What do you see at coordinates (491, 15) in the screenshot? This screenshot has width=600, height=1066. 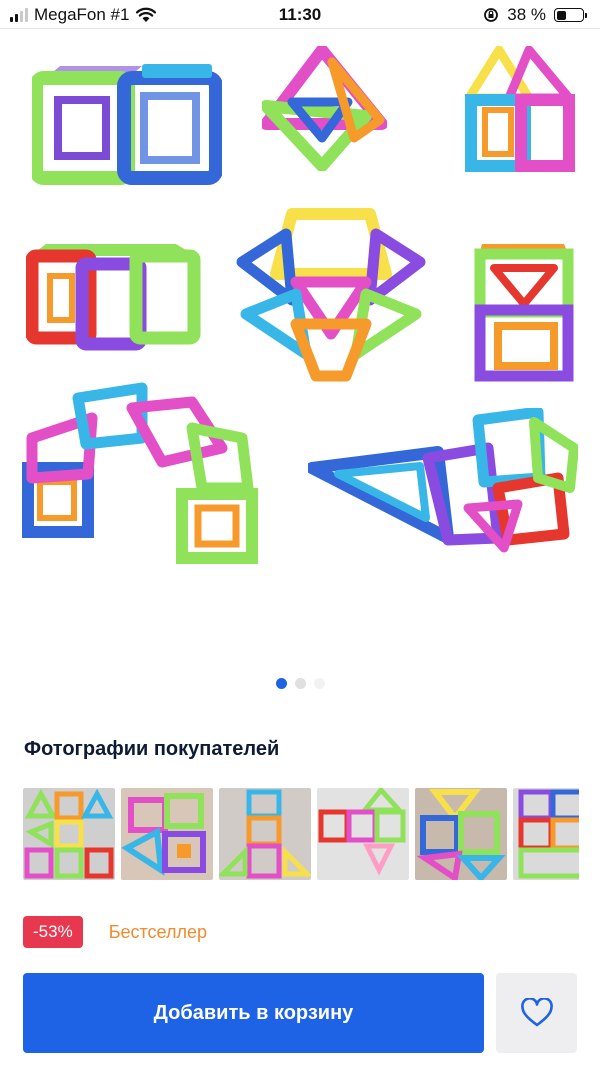 I see `orientation-lock-icon` at bounding box center [491, 15].